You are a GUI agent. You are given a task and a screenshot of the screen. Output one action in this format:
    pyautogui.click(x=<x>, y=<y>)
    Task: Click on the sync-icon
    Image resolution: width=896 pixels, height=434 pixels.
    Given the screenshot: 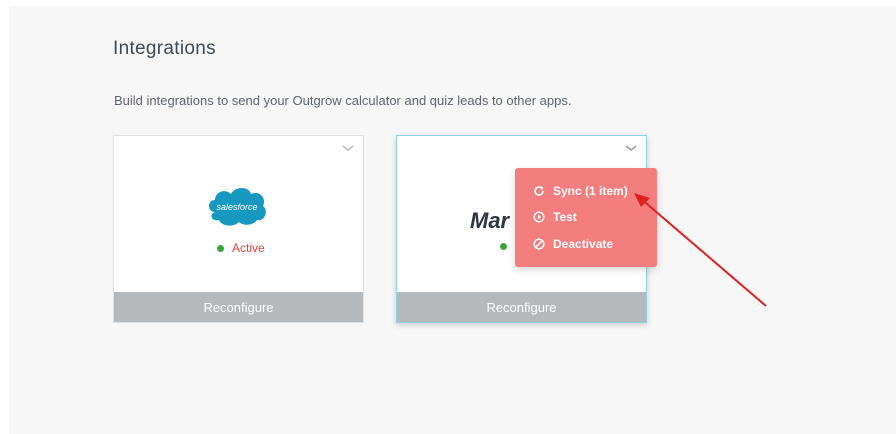 What is the action you would take?
    pyautogui.click(x=539, y=190)
    